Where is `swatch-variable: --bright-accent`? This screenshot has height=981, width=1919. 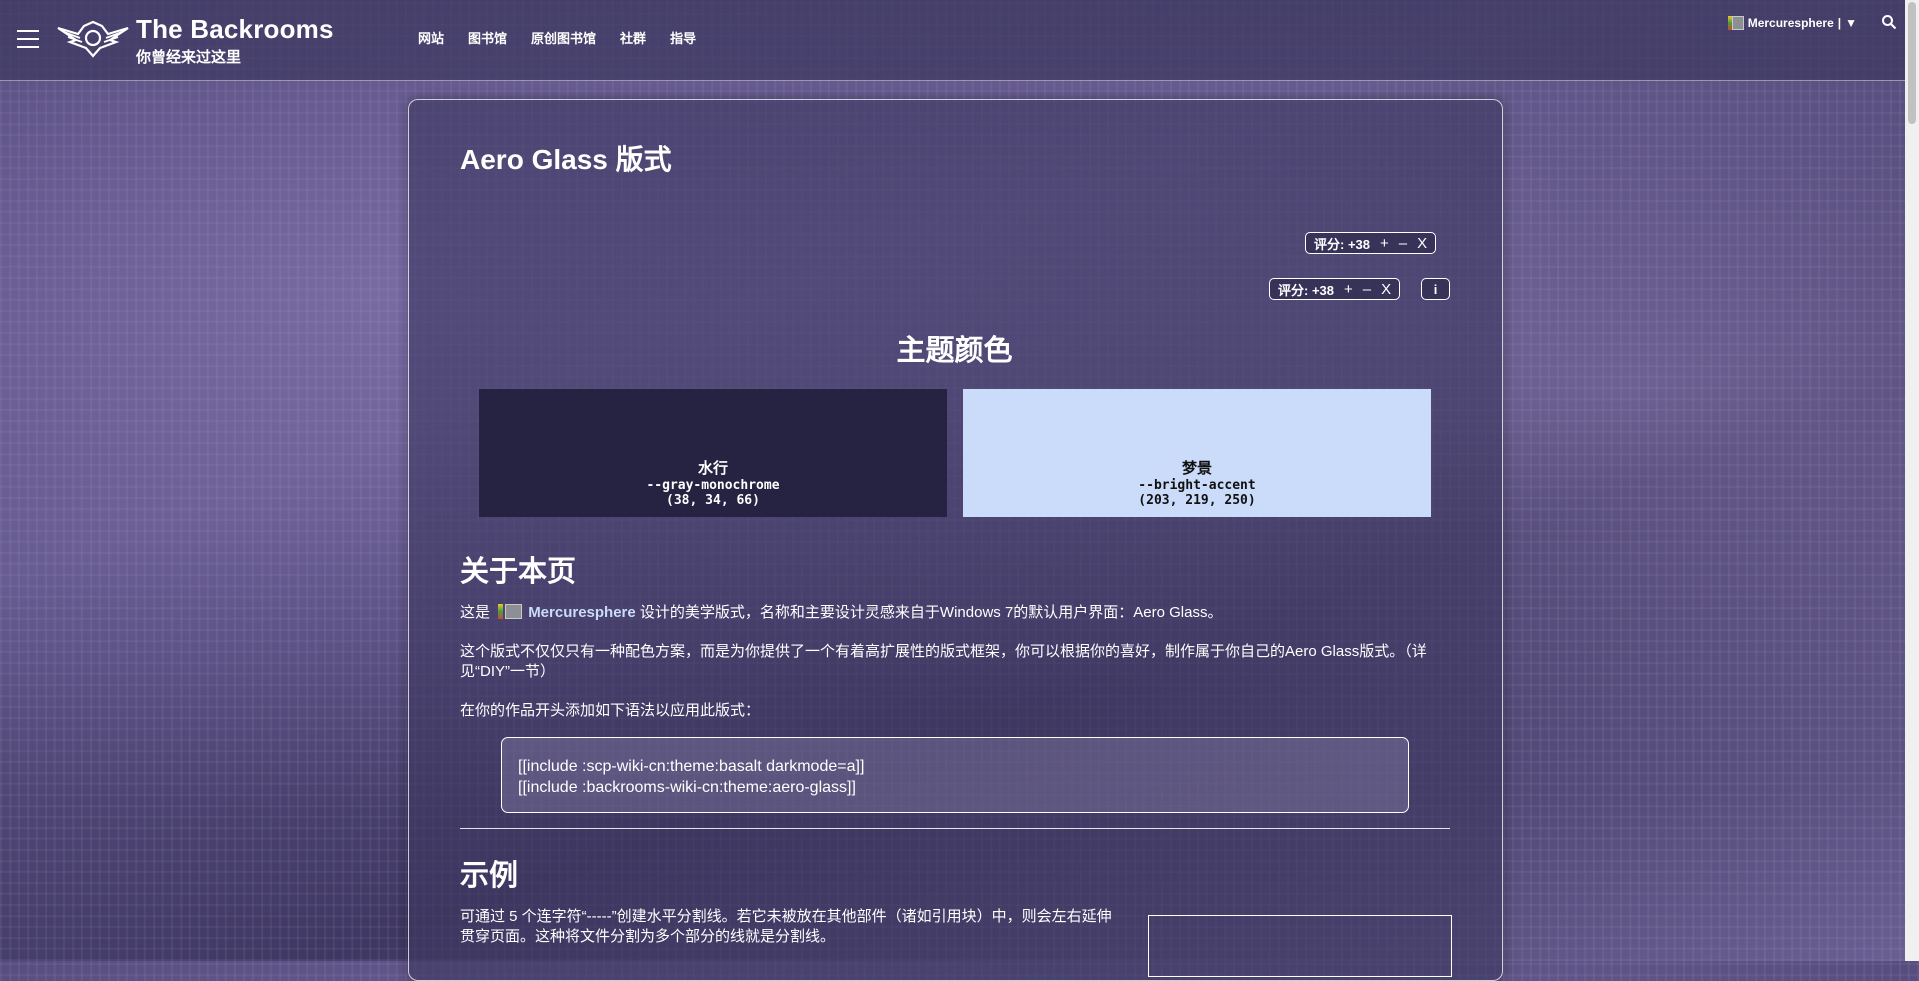 swatch-variable: --bright-accent is located at coordinates (1197, 485).